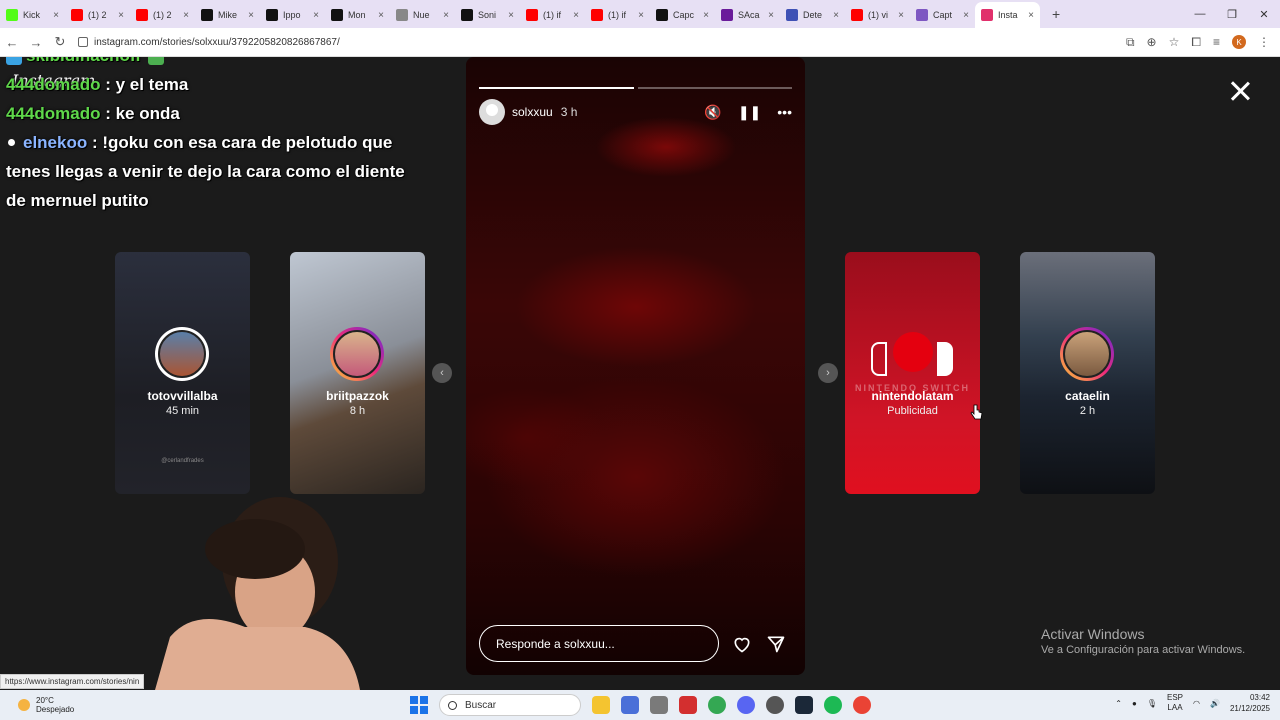  Describe the element at coordinates (1093, 634) in the screenshot. I see `activation-title: Activar Windows` at that location.